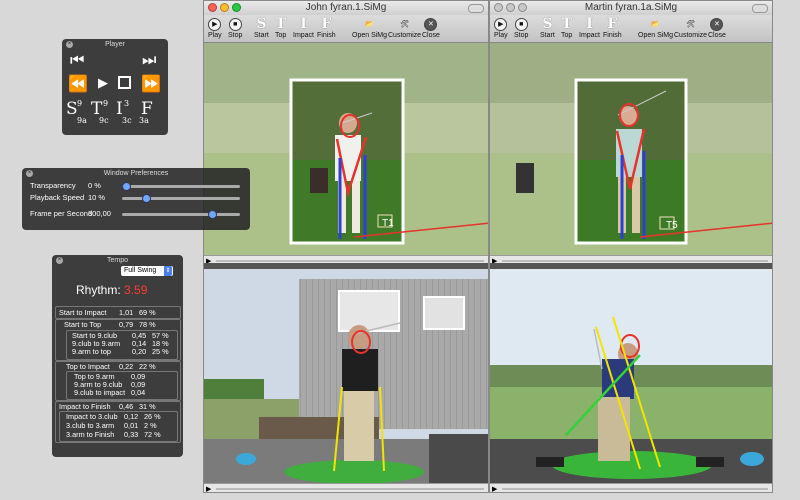 The image size is (800, 500). I want to click on tempo-row: Impact to Finish 0,46 31 %, so click(107, 406).